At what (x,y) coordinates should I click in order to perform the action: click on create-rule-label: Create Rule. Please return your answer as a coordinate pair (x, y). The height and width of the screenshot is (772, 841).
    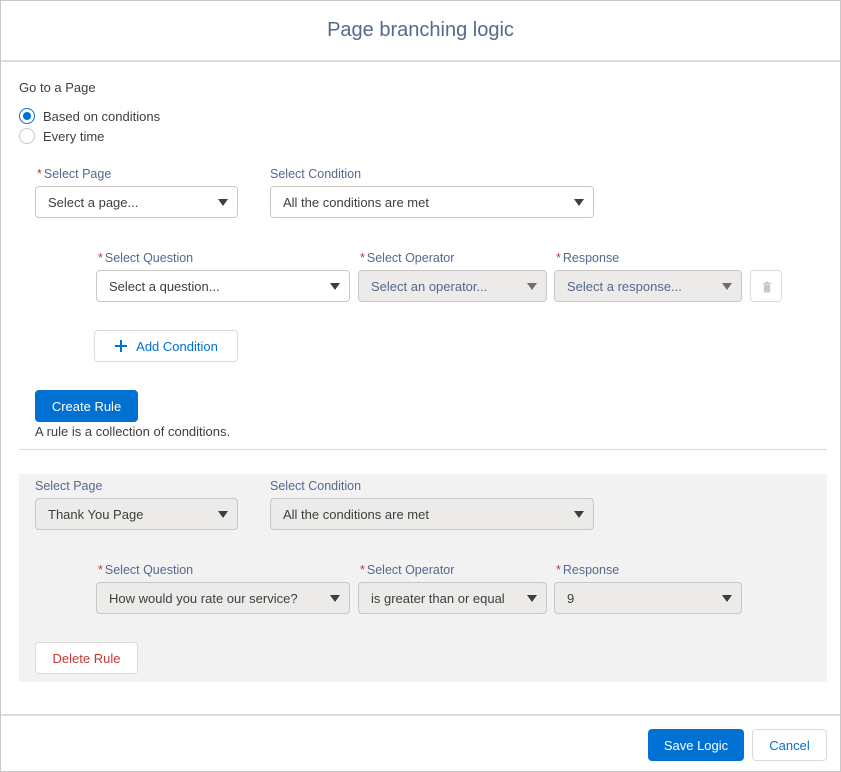
    Looking at the image, I should click on (86, 406).